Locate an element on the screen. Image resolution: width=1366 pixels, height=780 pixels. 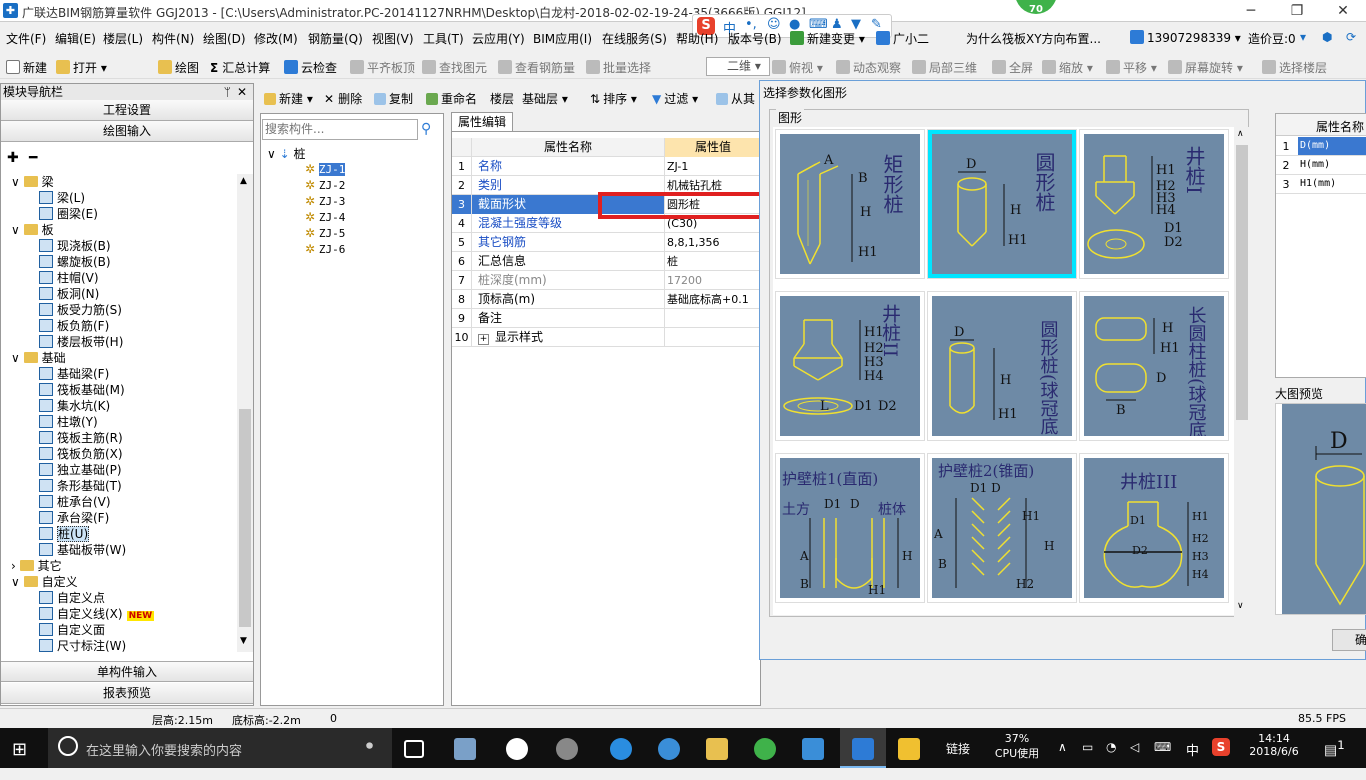
notes-app-icon is located at coordinates (909, 749).